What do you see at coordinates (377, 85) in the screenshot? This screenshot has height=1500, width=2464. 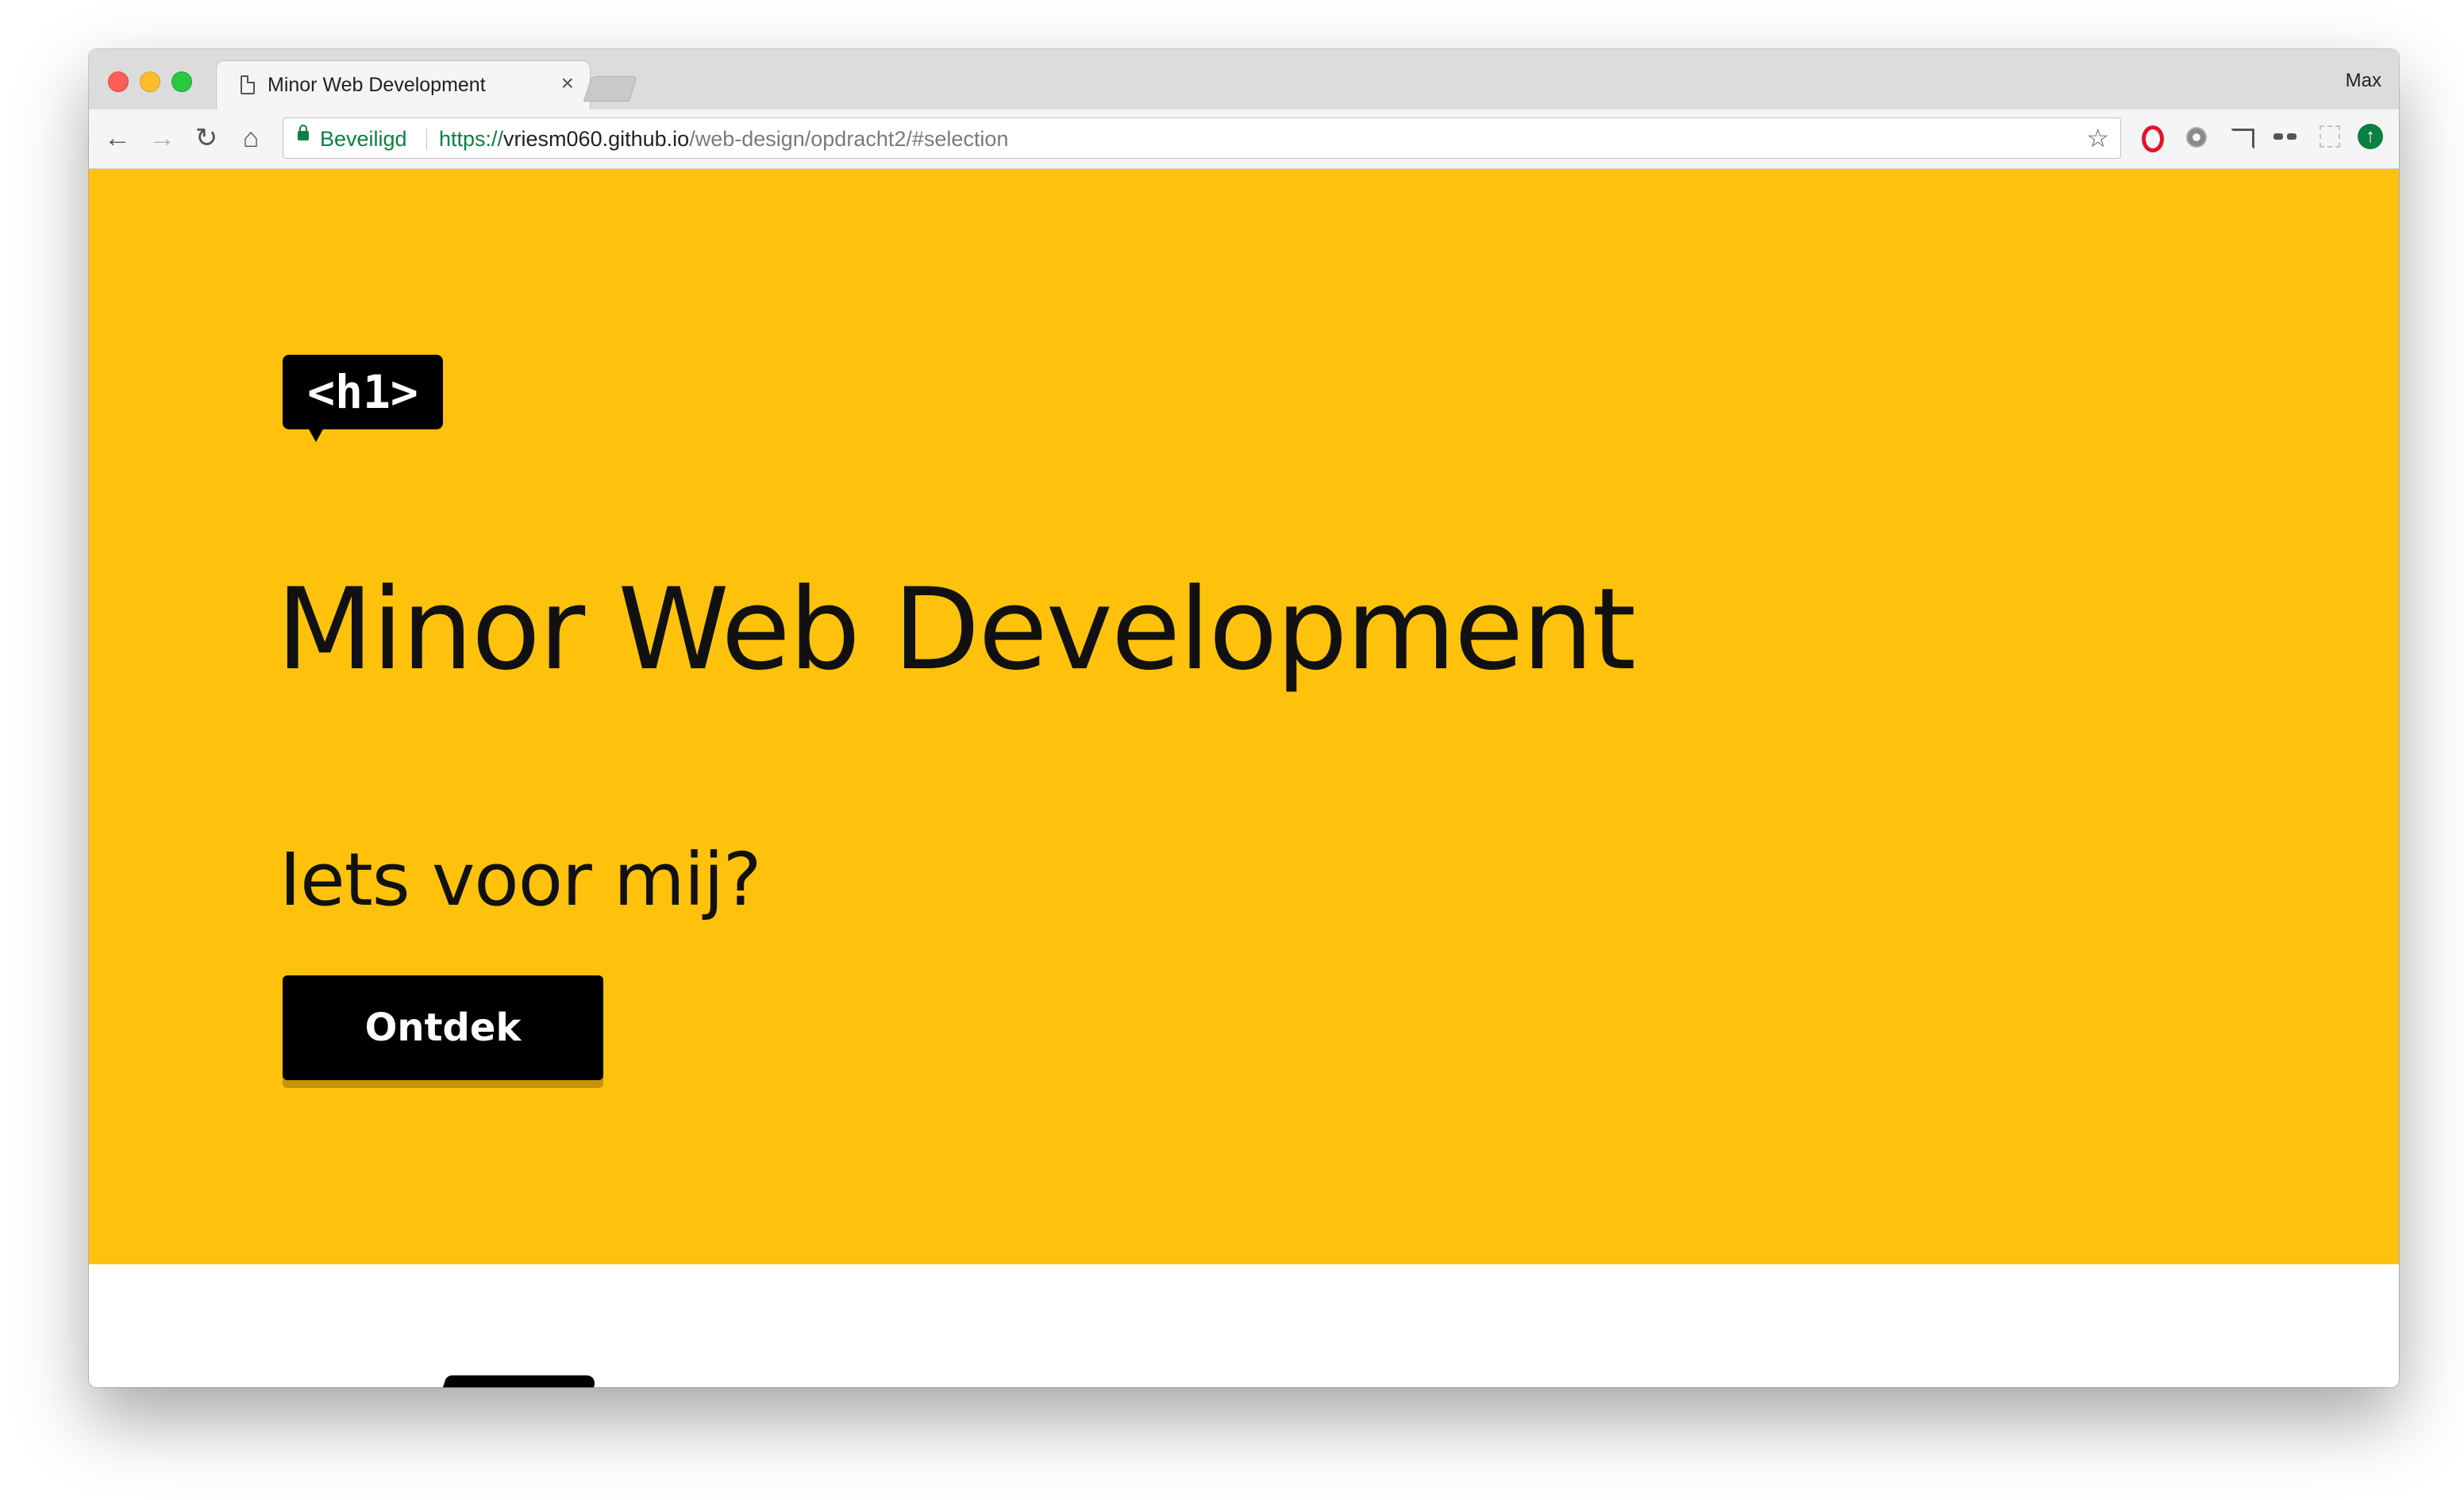 I see `tab-title: Minor Web Development` at bounding box center [377, 85].